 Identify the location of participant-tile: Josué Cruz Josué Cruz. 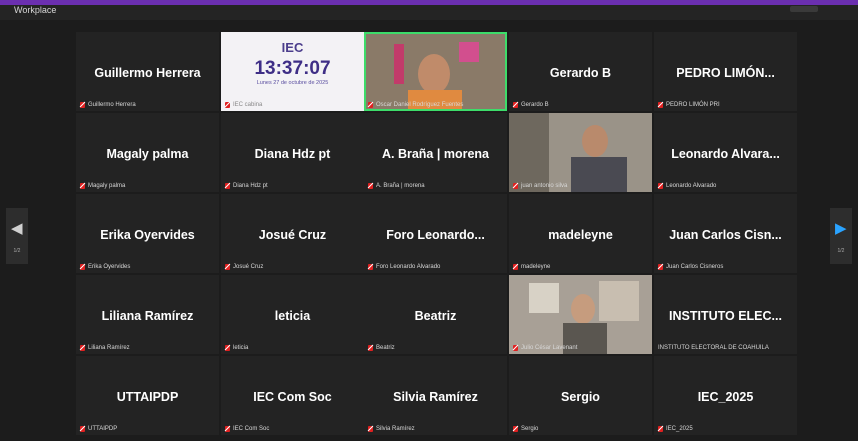
(292, 233).